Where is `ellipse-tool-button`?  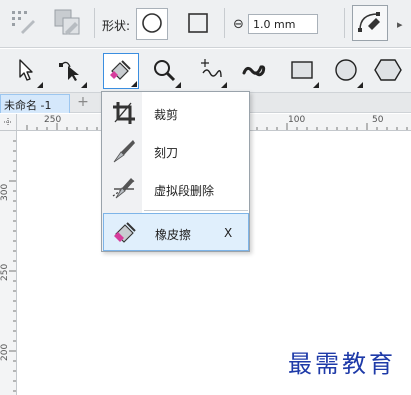 ellipse-tool-button is located at coordinates (346, 71).